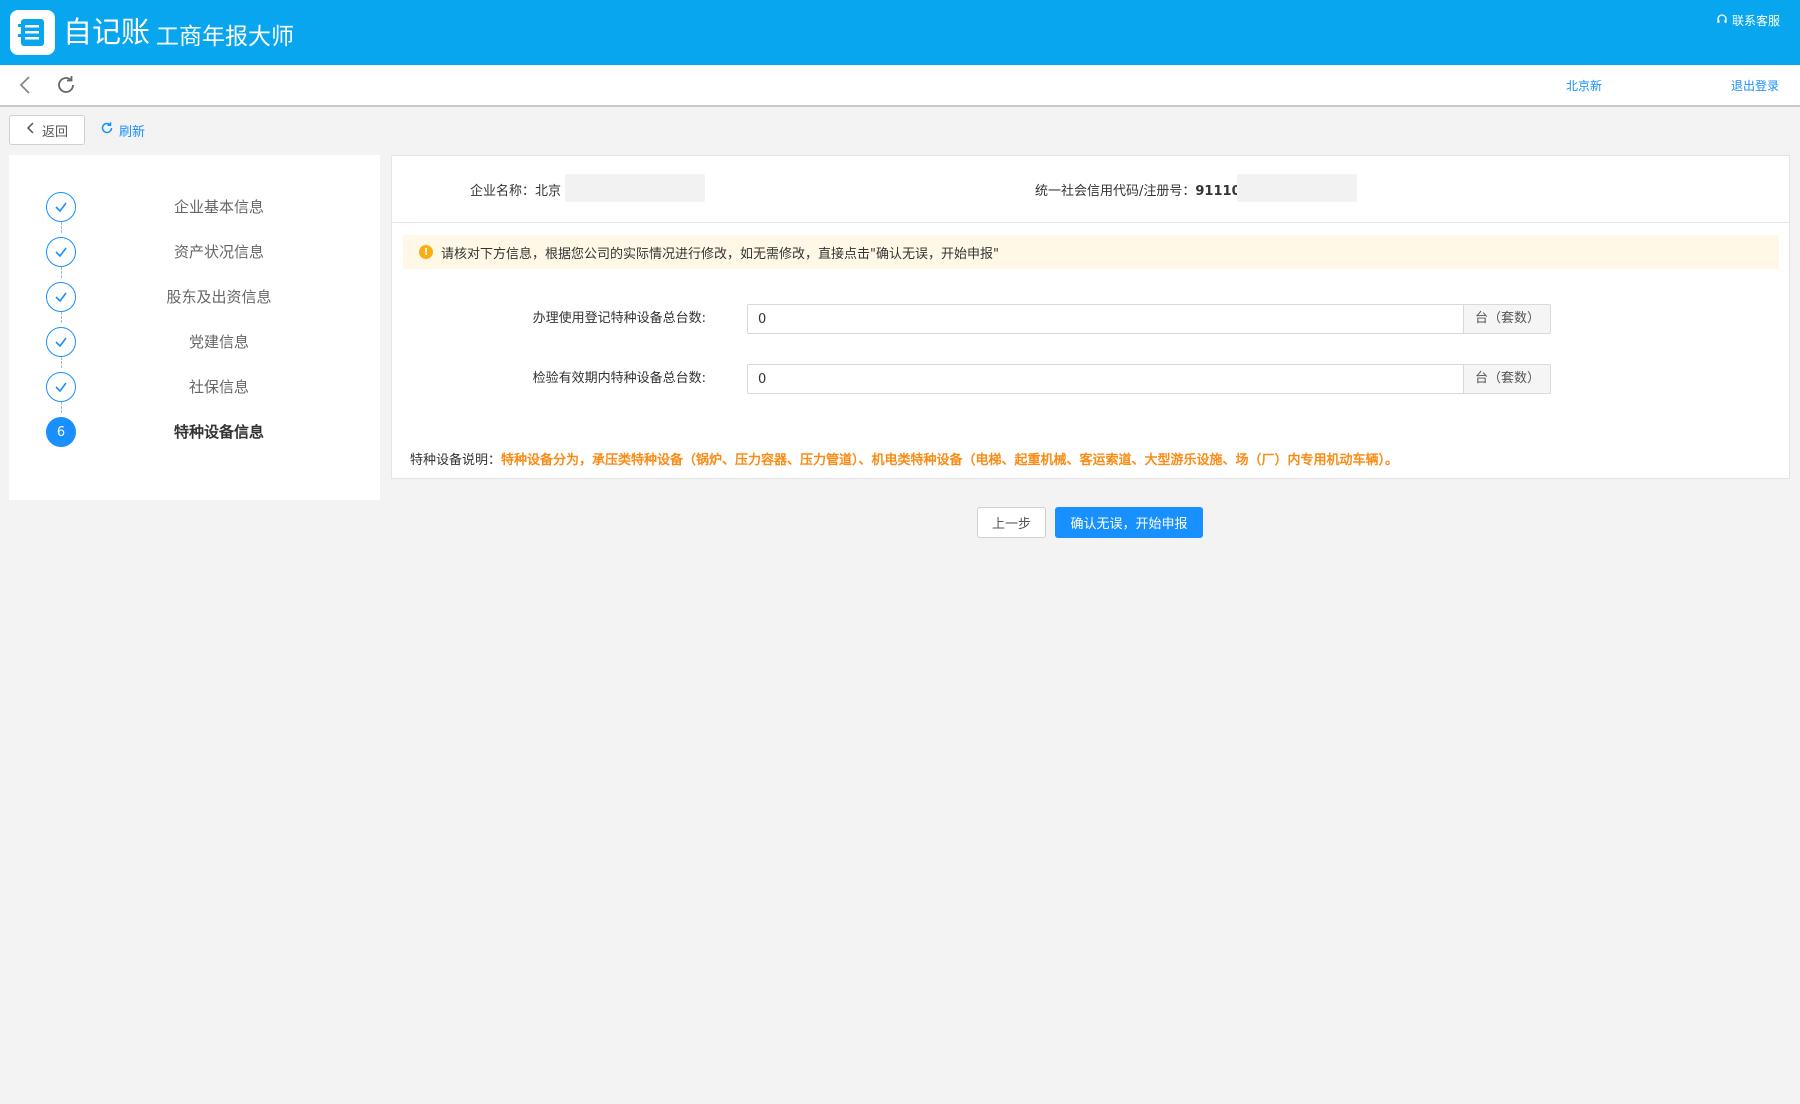 The width and height of the screenshot is (1800, 1104). What do you see at coordinates (516, 191) in the screenshot?
I see `company-name: 企业名称：北京` at bounding box center [516, 191].